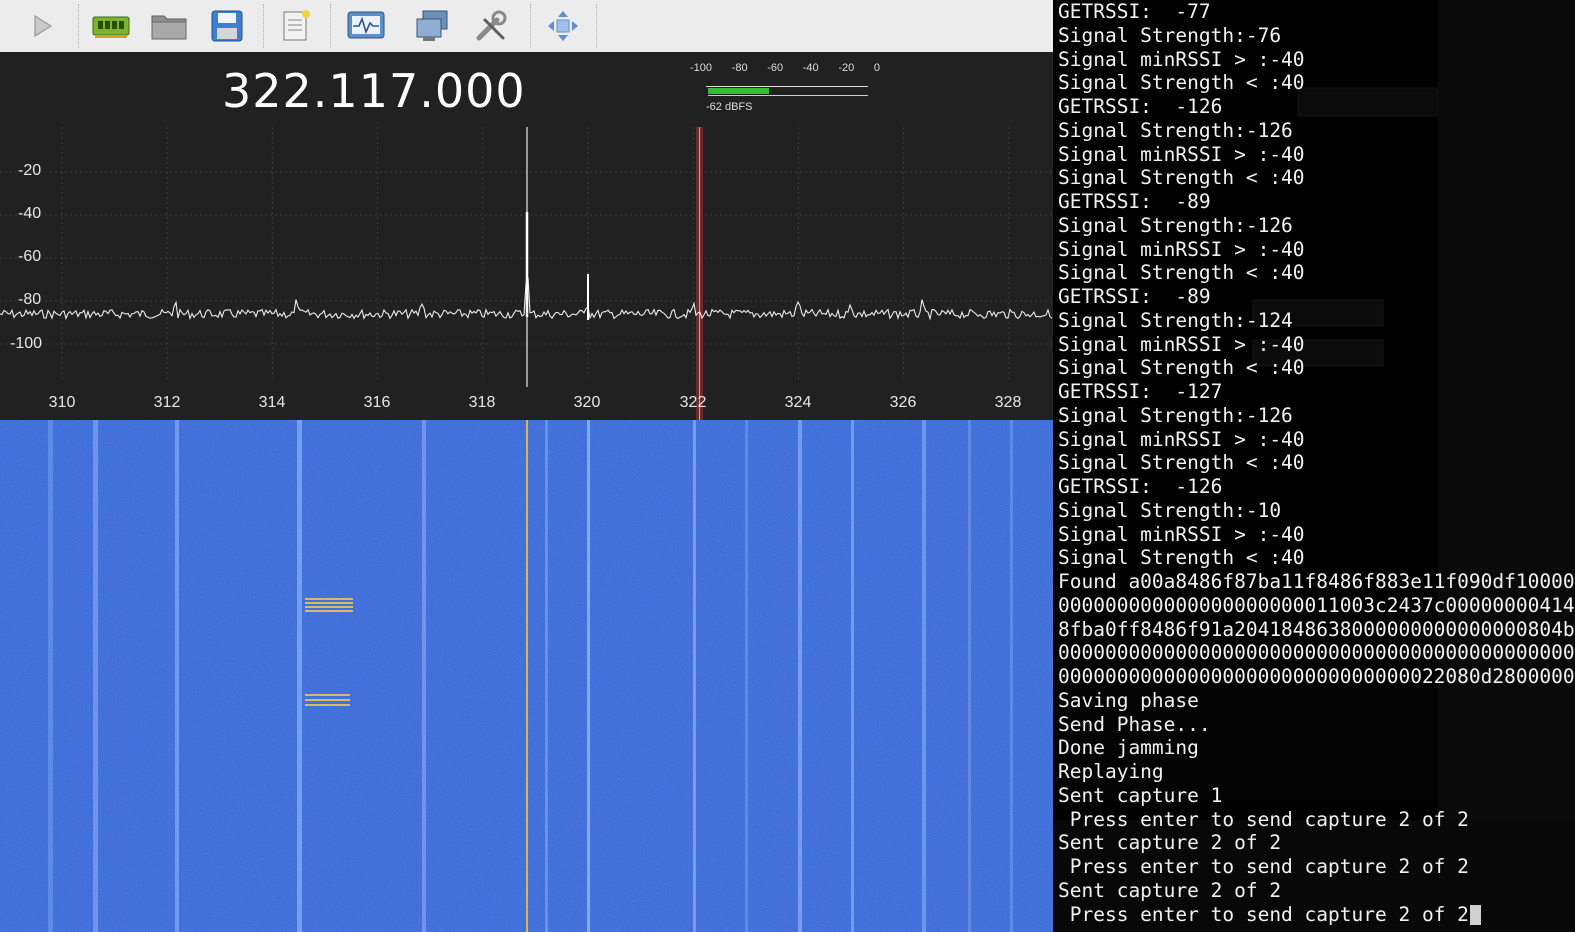  Describe the element at coordinates (530, 26) in the screenshot. I see `toolbar` at that location.